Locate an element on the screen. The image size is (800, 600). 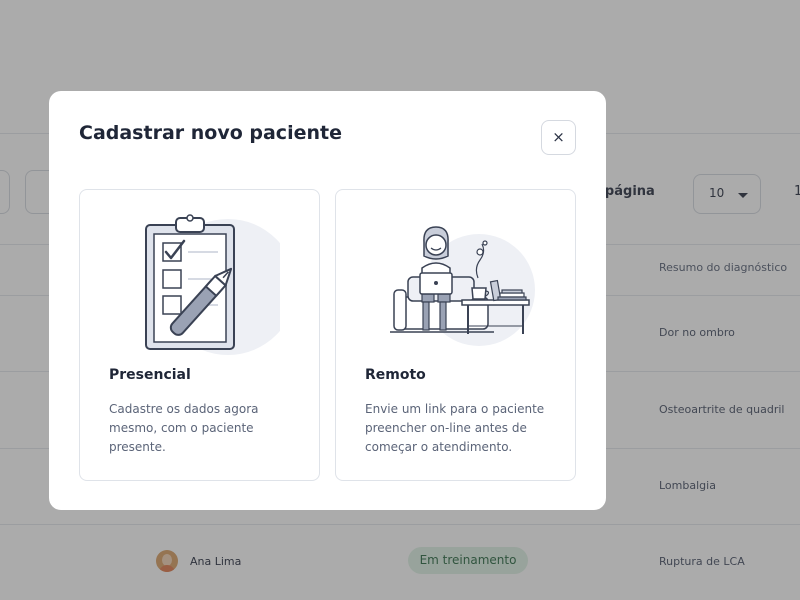
close-button: × is located at coordinates (558, 137).